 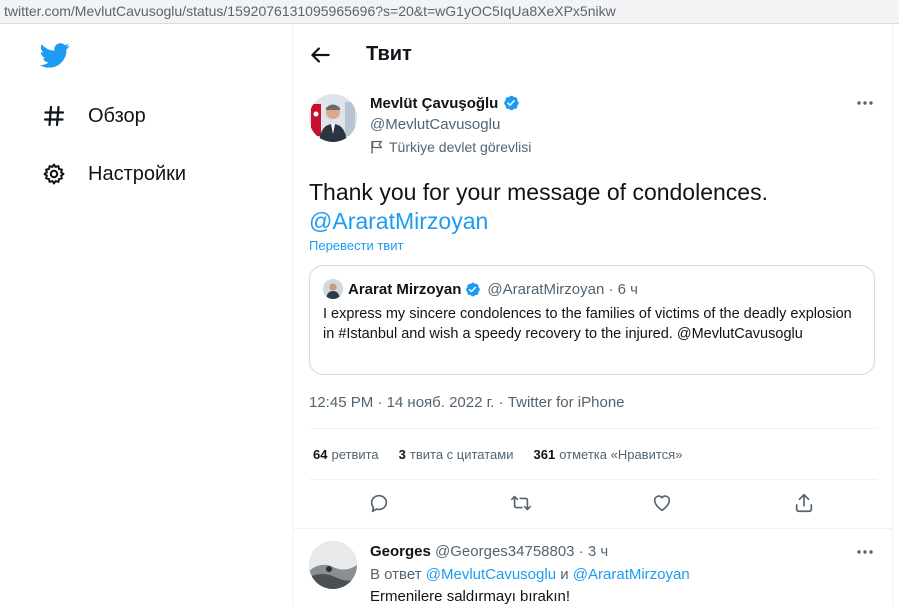 What do you see at coordinates (355, 454) in the screenshot?
I see `retweets-label: ретвита` at bounding box center [355, 454].